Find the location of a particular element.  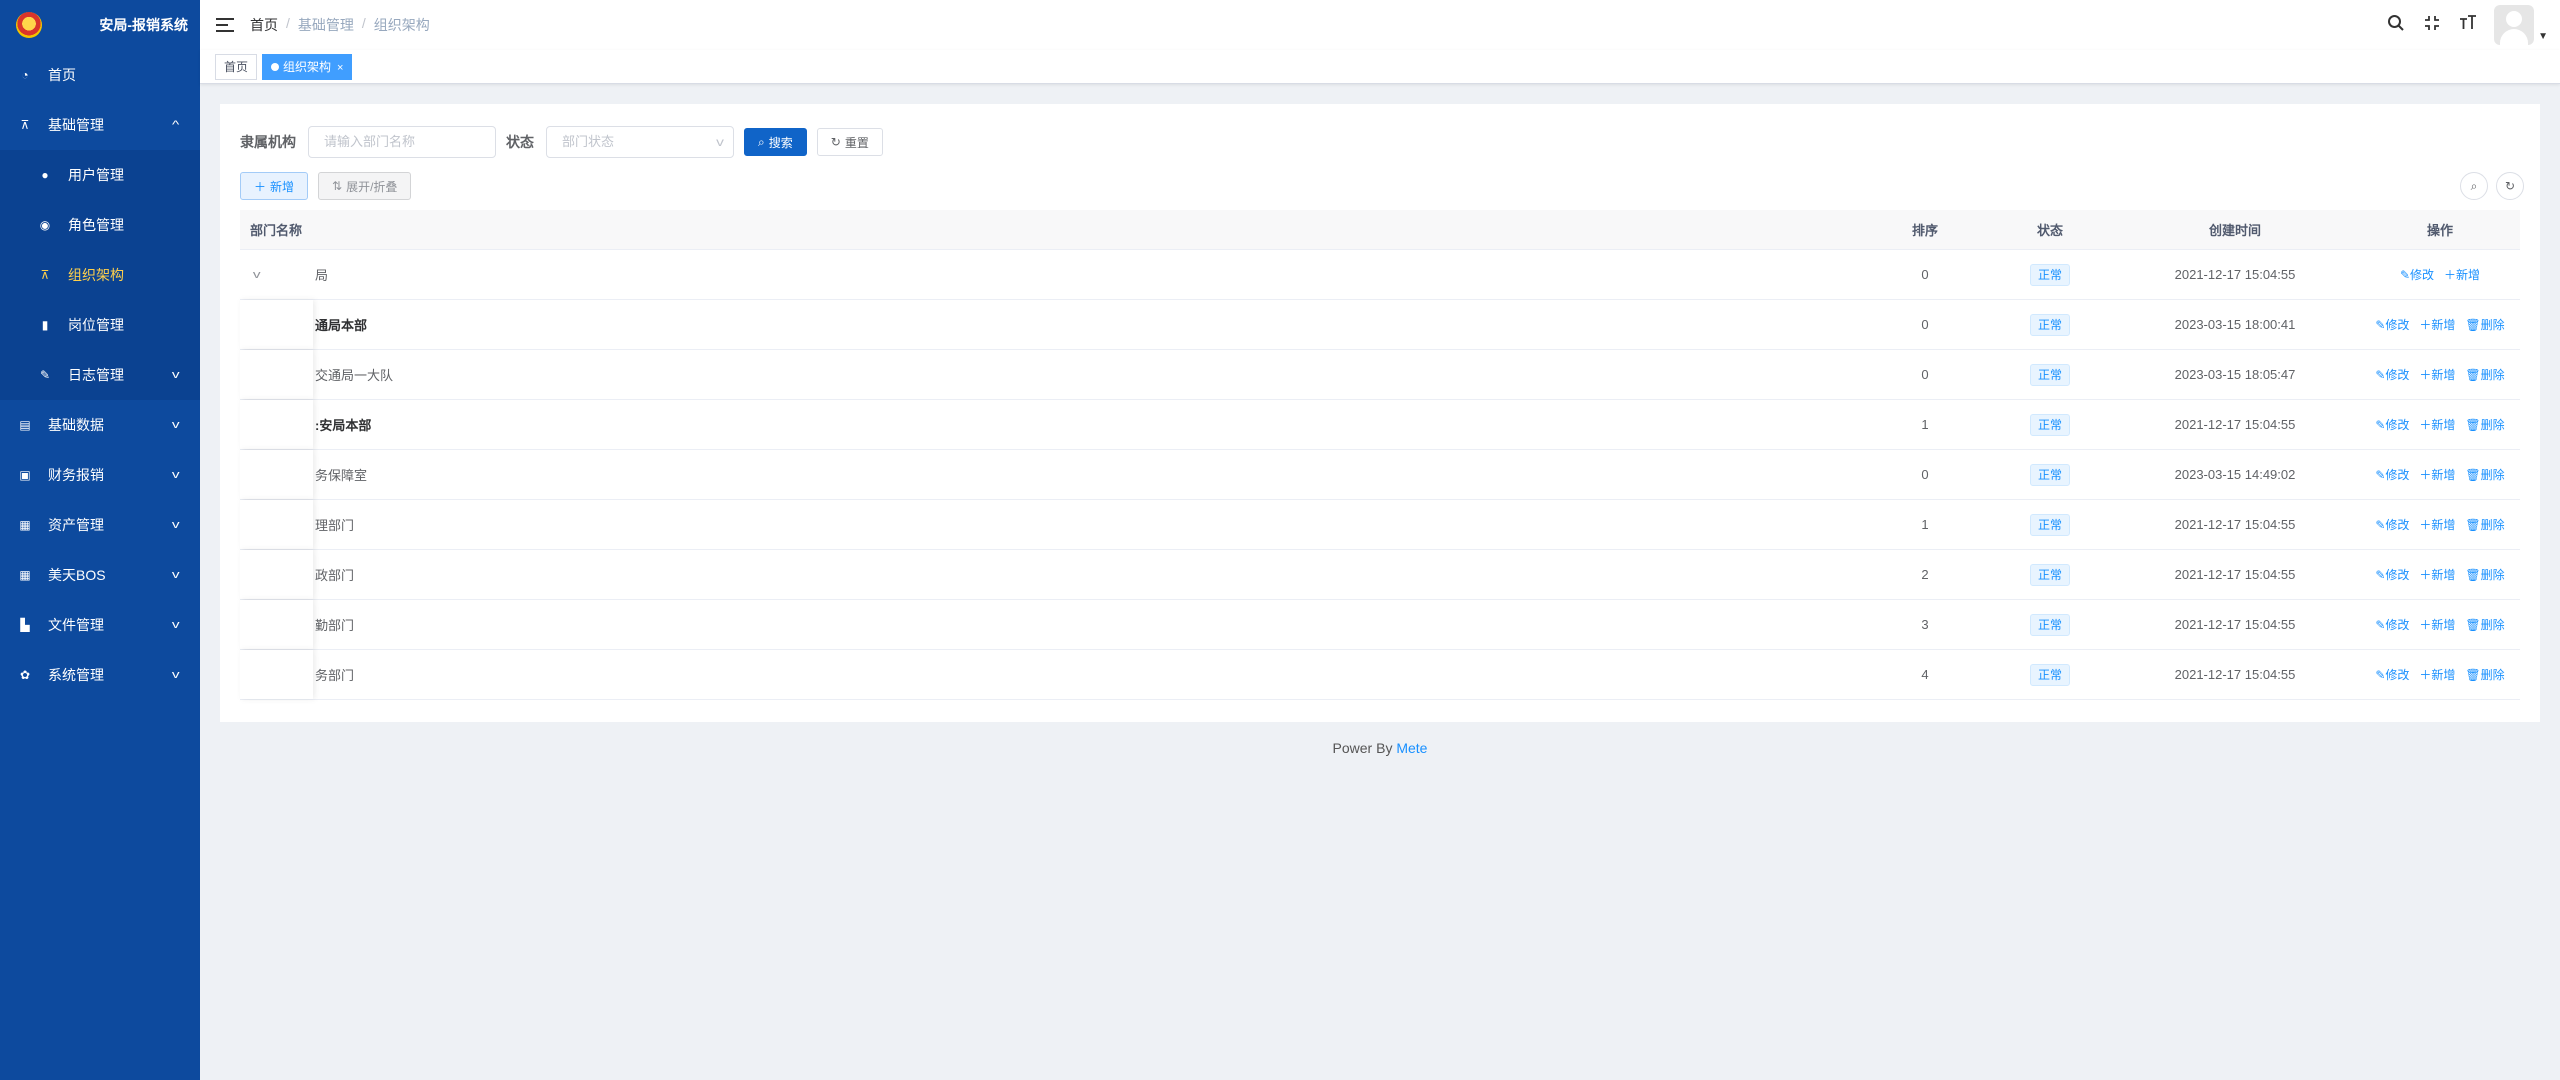

sidebar-item-roles: ◉ 角色管理 is located at coordinates (100, 225).